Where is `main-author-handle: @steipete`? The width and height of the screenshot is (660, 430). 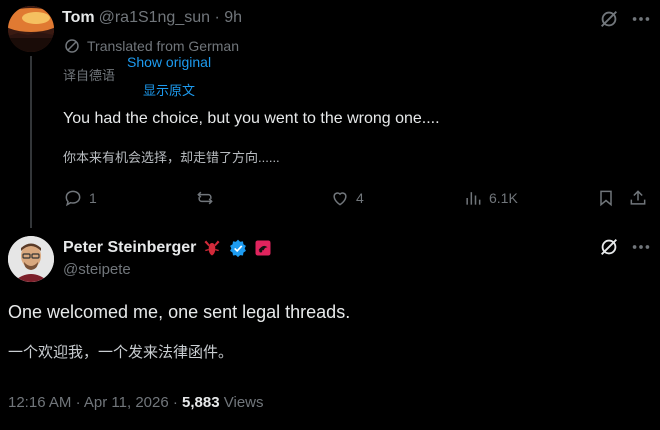 main-author-handle: @steipete is located at coordinates (97, 269).